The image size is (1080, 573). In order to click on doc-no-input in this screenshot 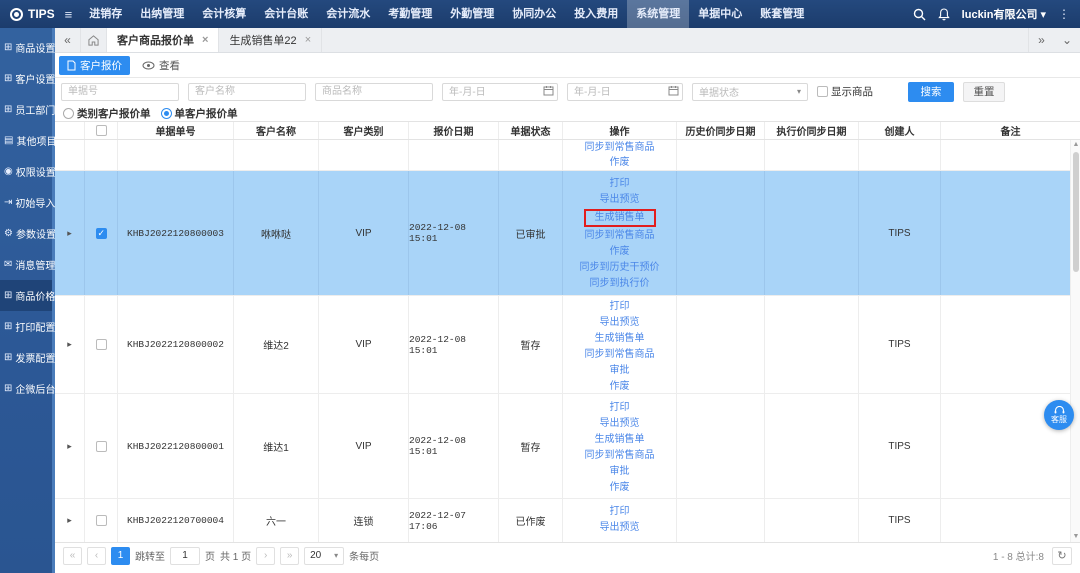, I will do `click(120, 91)`.